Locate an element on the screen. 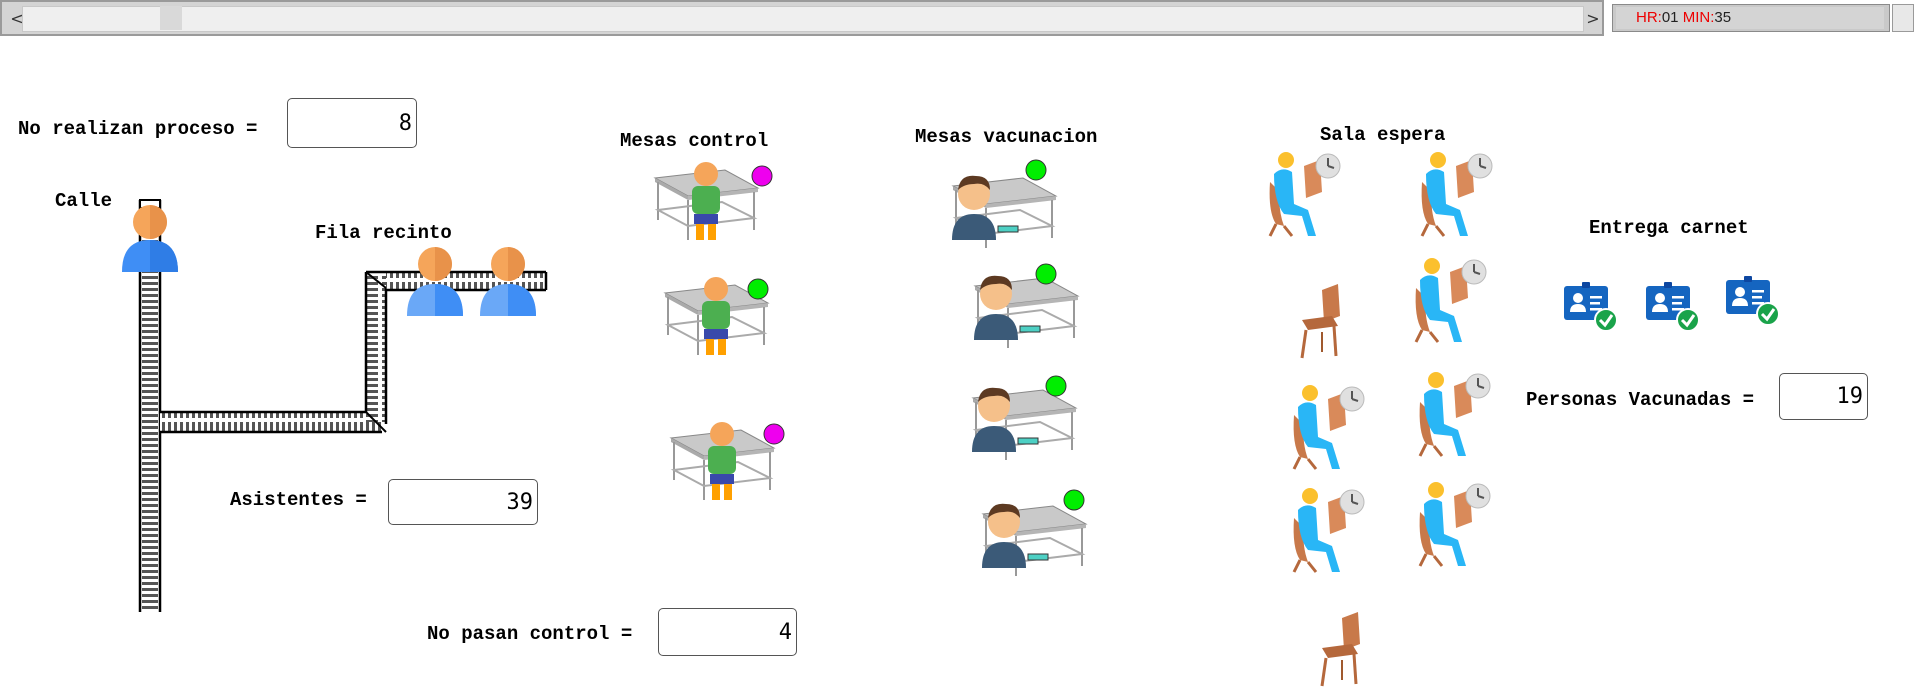 The height and width of the screenshot is (700, 1920). control-table is located at coordinates (706, 201).